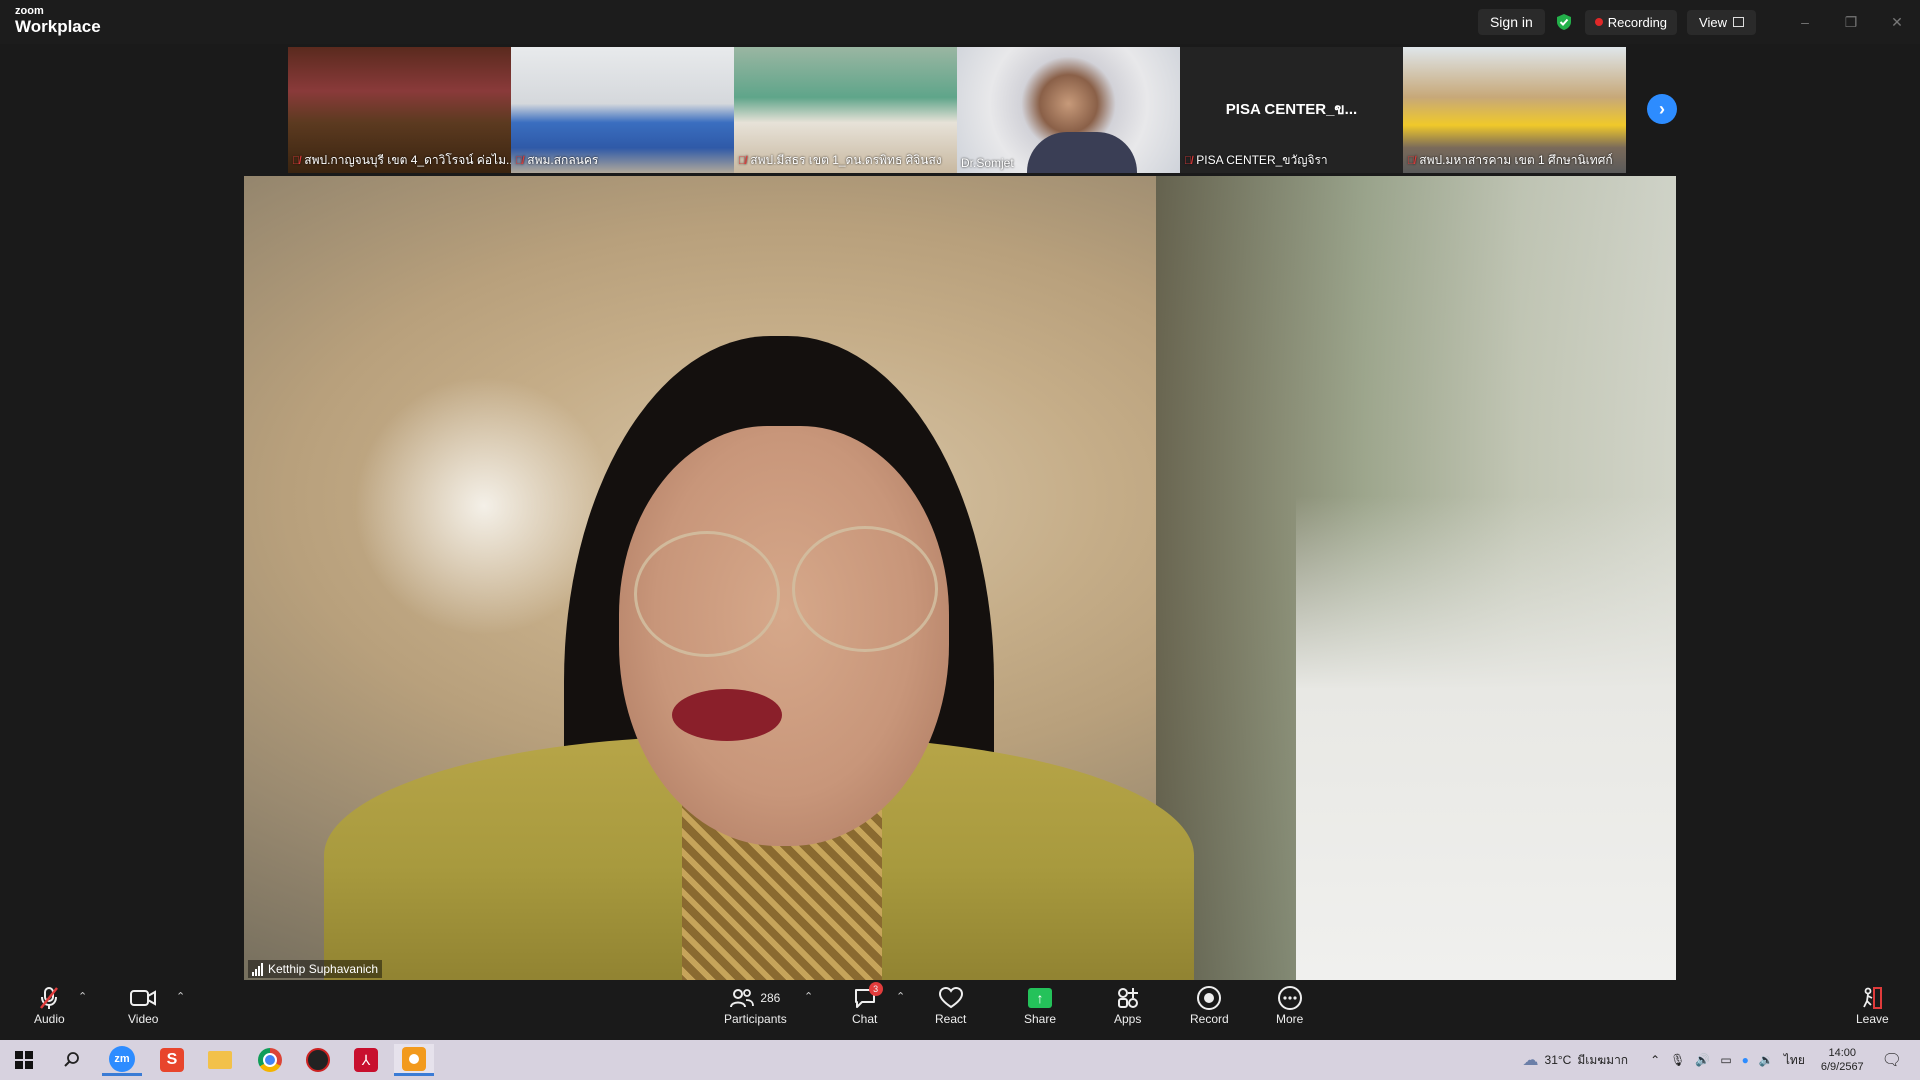 Image resolution: width=1920 pixels, height=1080 pixels. What do you see at coordinates (951, 1019) in the screenshot?
I see `react-label: React` at bounding box center [951, 1019].